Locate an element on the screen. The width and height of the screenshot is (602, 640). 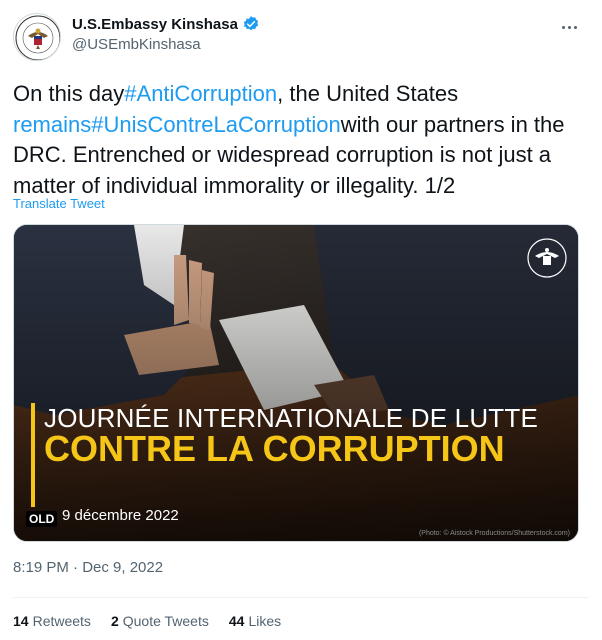
stat-count: 2 is located at coordinates (114, 621).